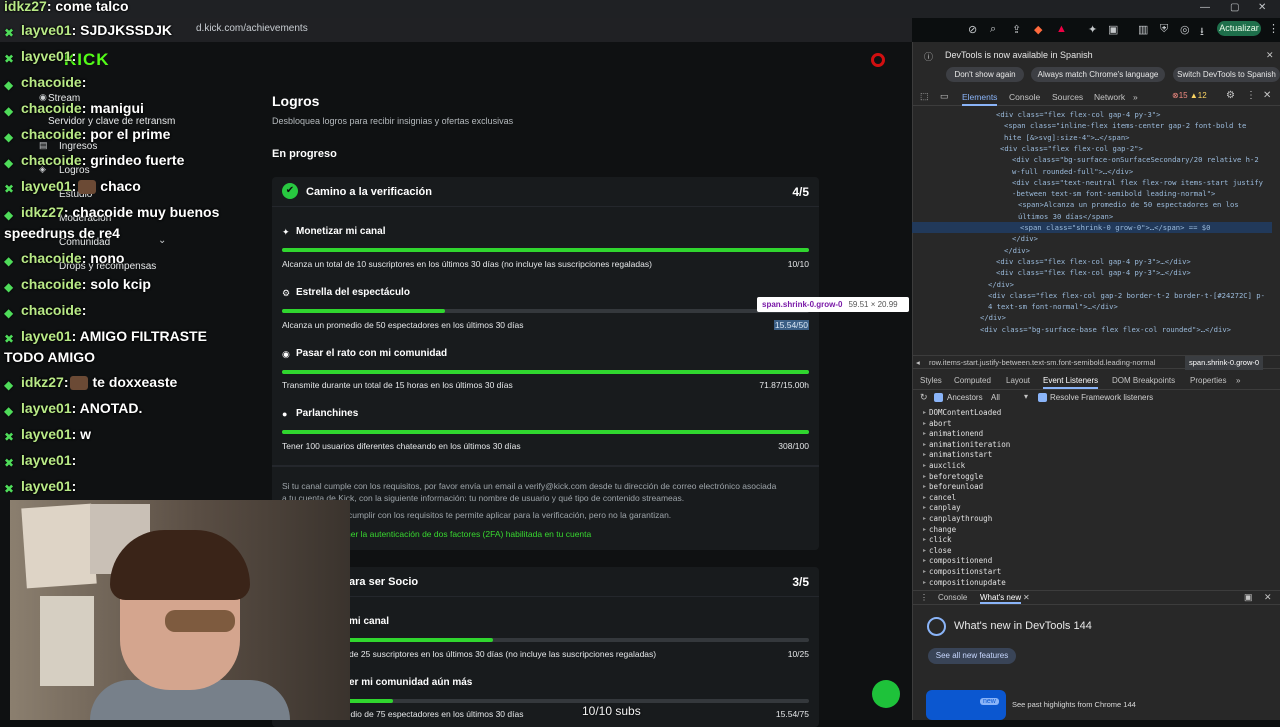 Image resolution: width=1280 pixels, height=727 pixels. I want to click on highlights-card: new, so click(966, 705).